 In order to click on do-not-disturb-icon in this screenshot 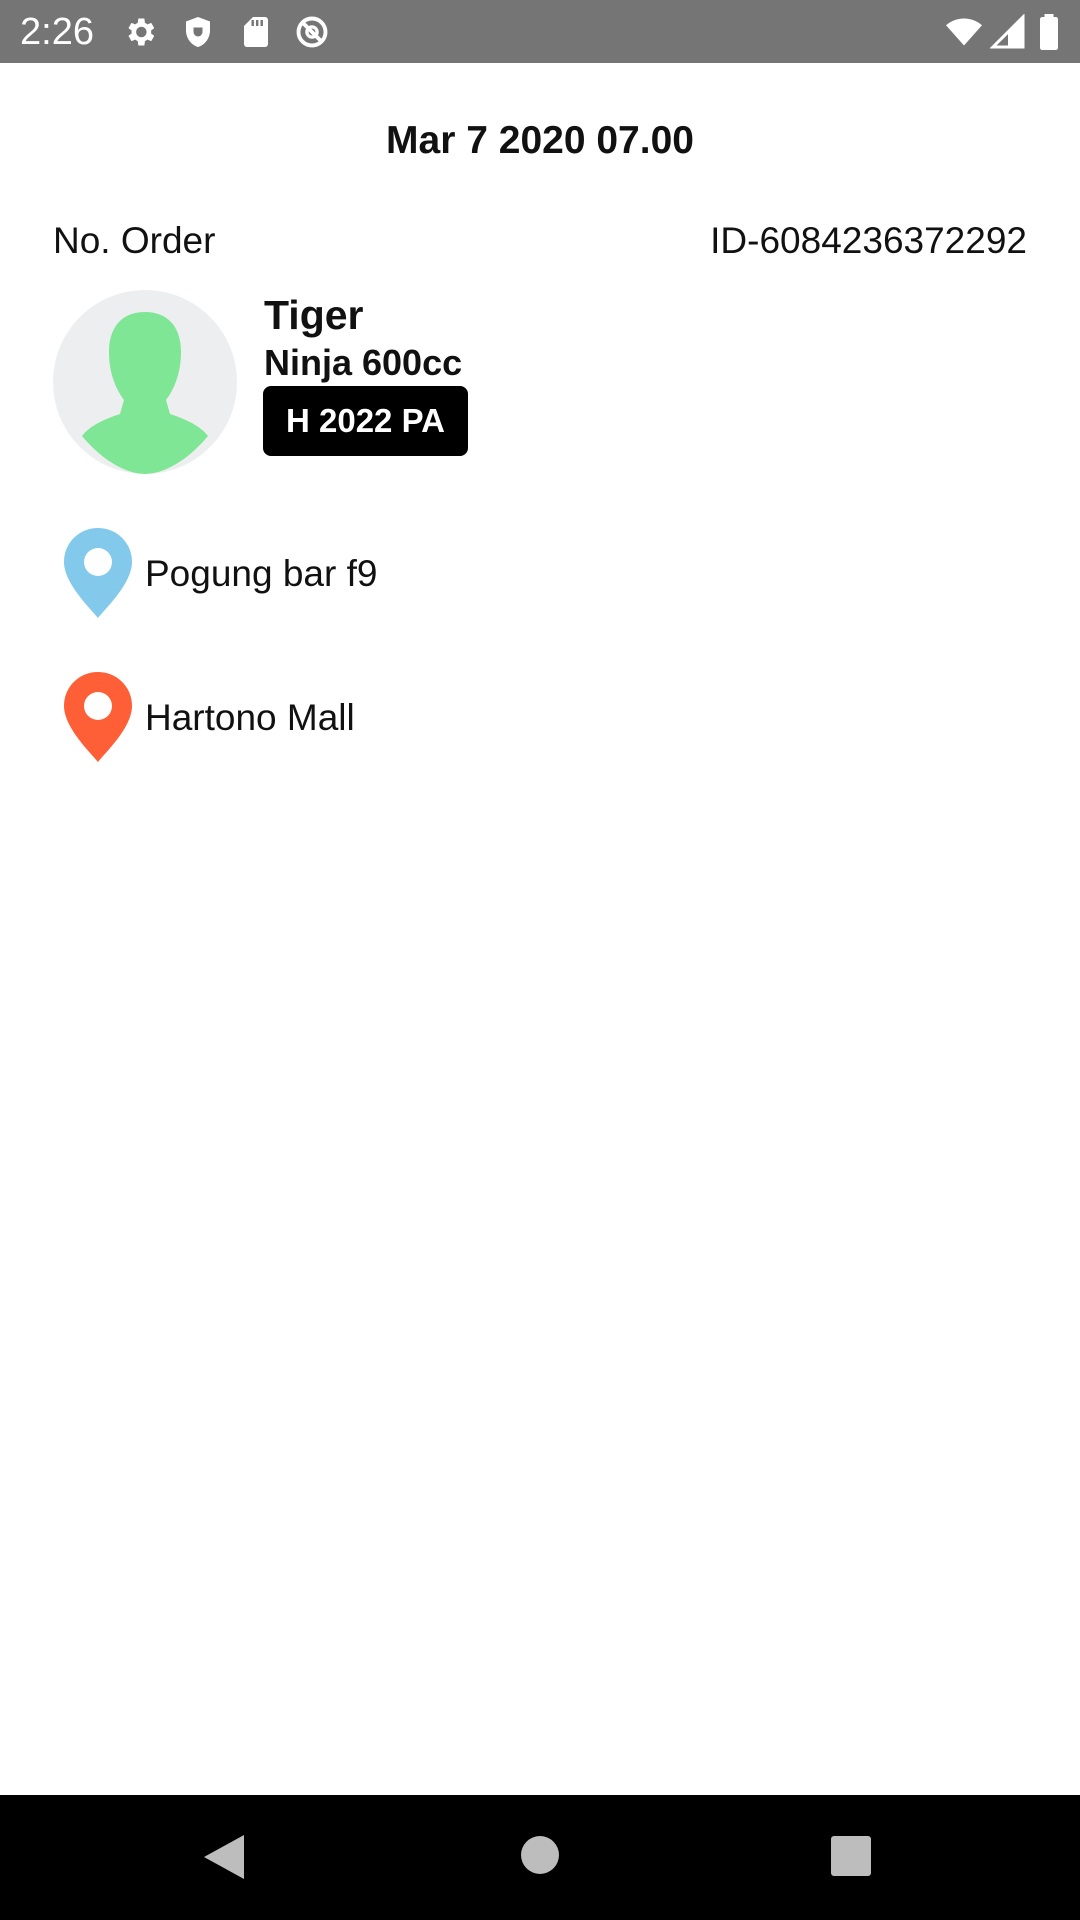, I will do `click(312, 32)`.